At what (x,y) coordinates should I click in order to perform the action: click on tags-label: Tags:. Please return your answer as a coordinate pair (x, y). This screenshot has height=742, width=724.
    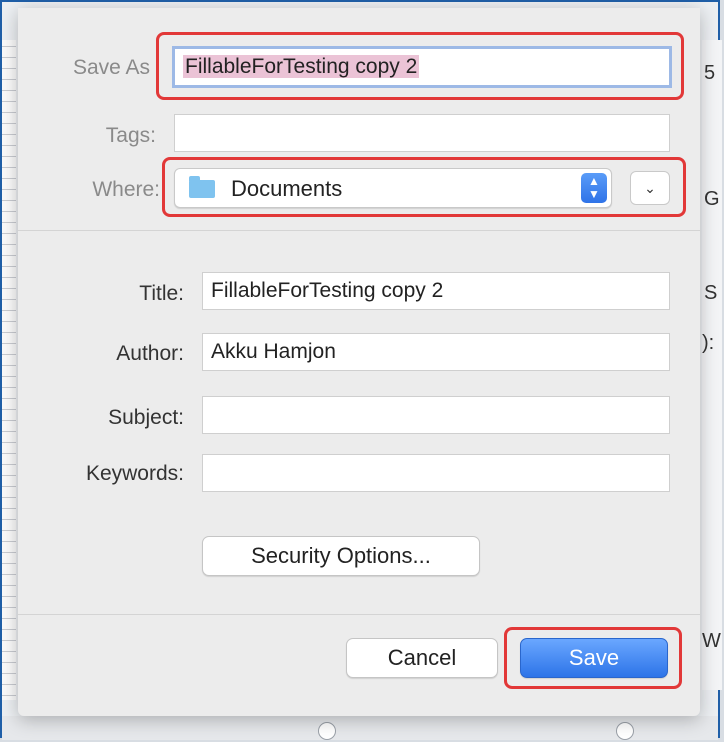
    Looking at the image, I should click on (130, 135).